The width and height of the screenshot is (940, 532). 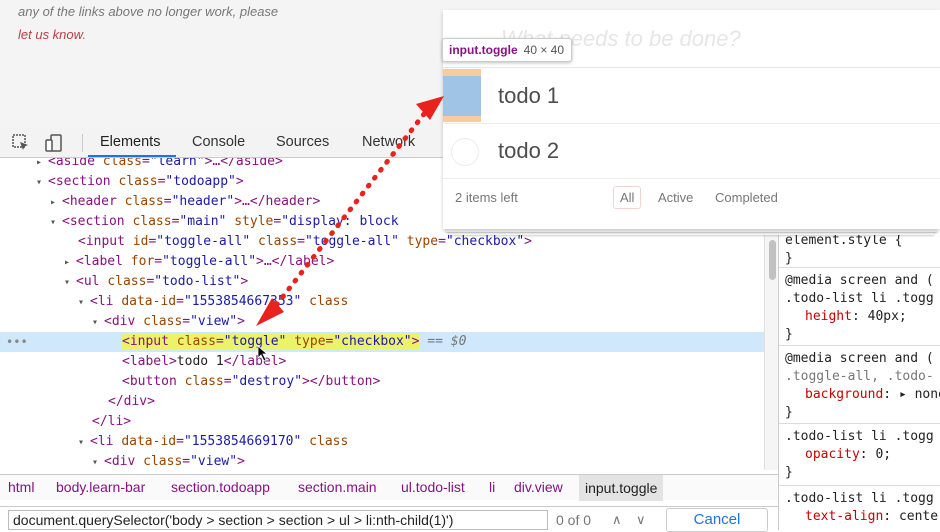 I want to click on inspect-tooltip-name: input.toggle, so click(x=483, y=50).